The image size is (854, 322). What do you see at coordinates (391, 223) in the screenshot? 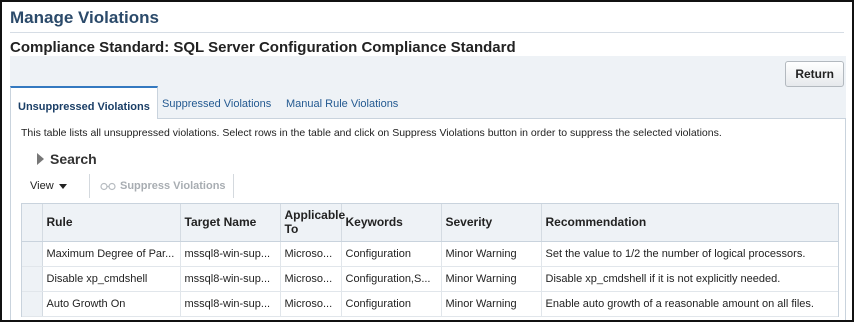
I see `column-header-keywords: Keywords` at bounding box center [391, 223].